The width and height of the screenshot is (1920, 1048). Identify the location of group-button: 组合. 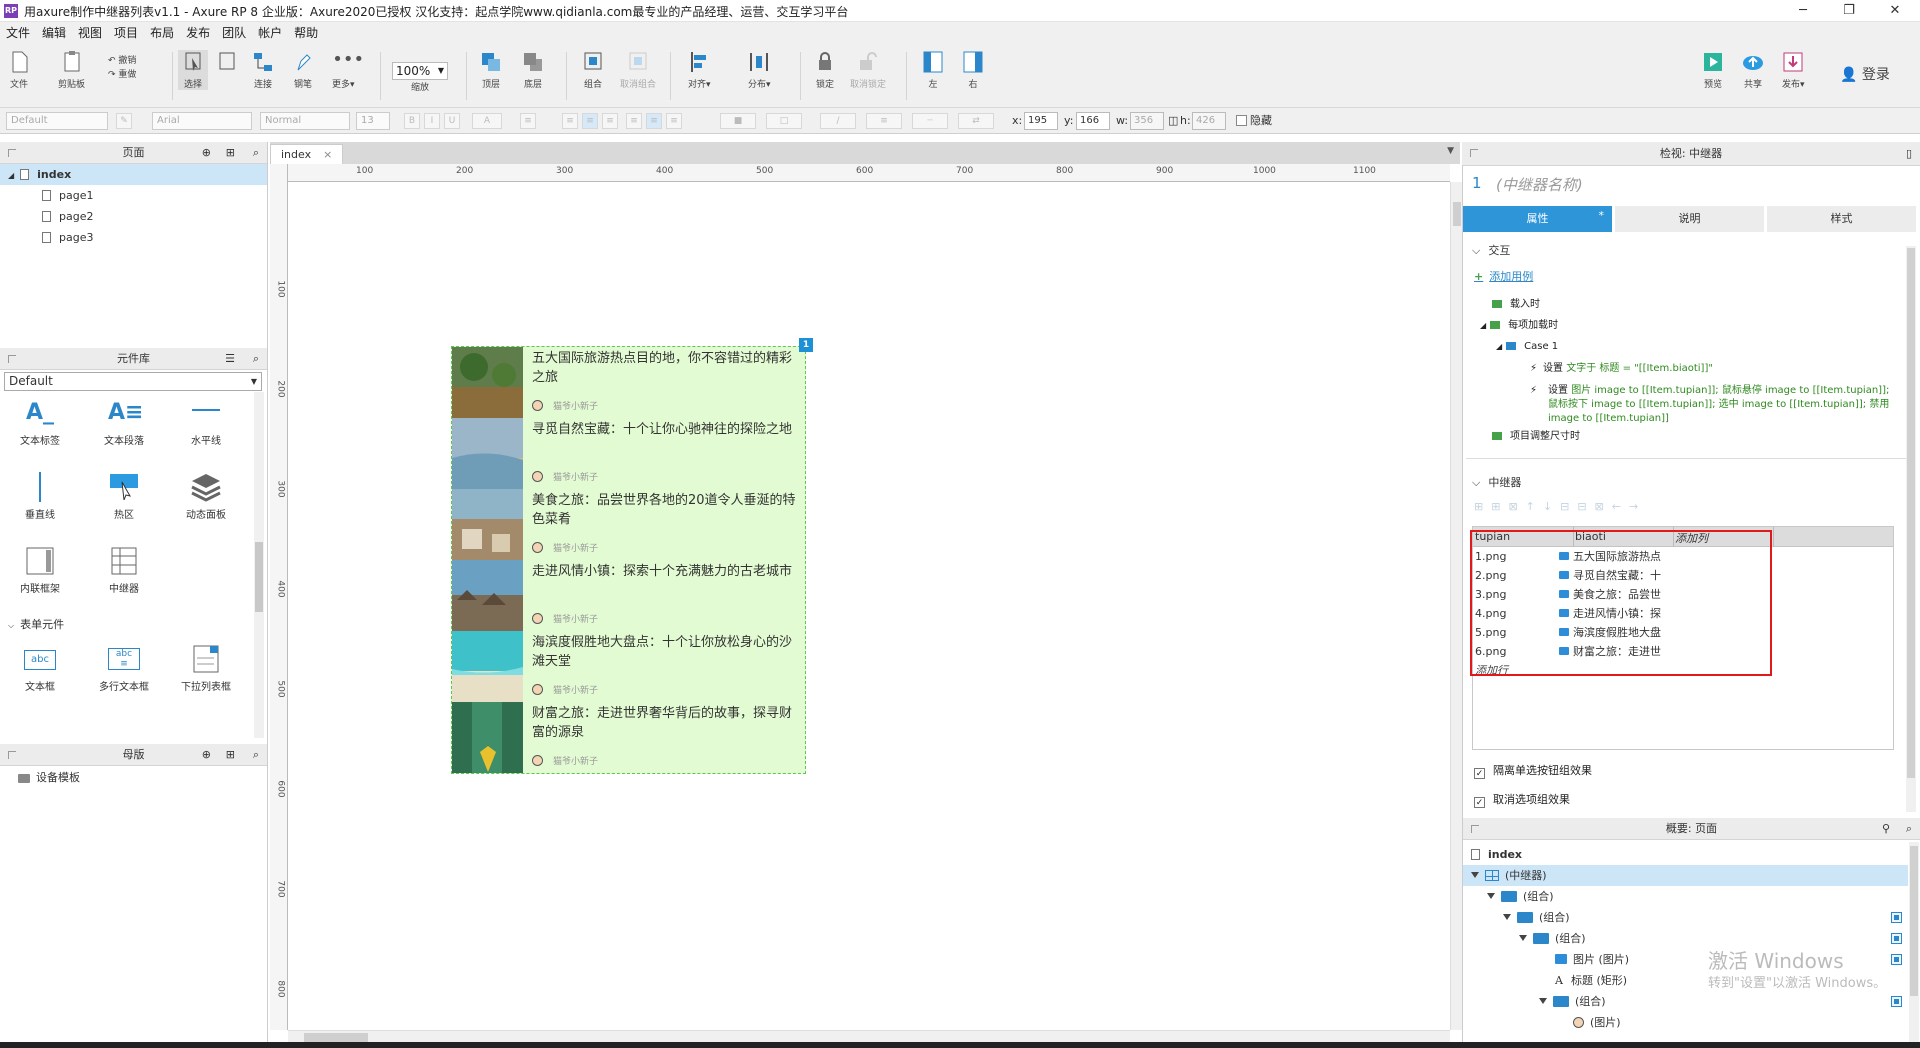
(593, 70).